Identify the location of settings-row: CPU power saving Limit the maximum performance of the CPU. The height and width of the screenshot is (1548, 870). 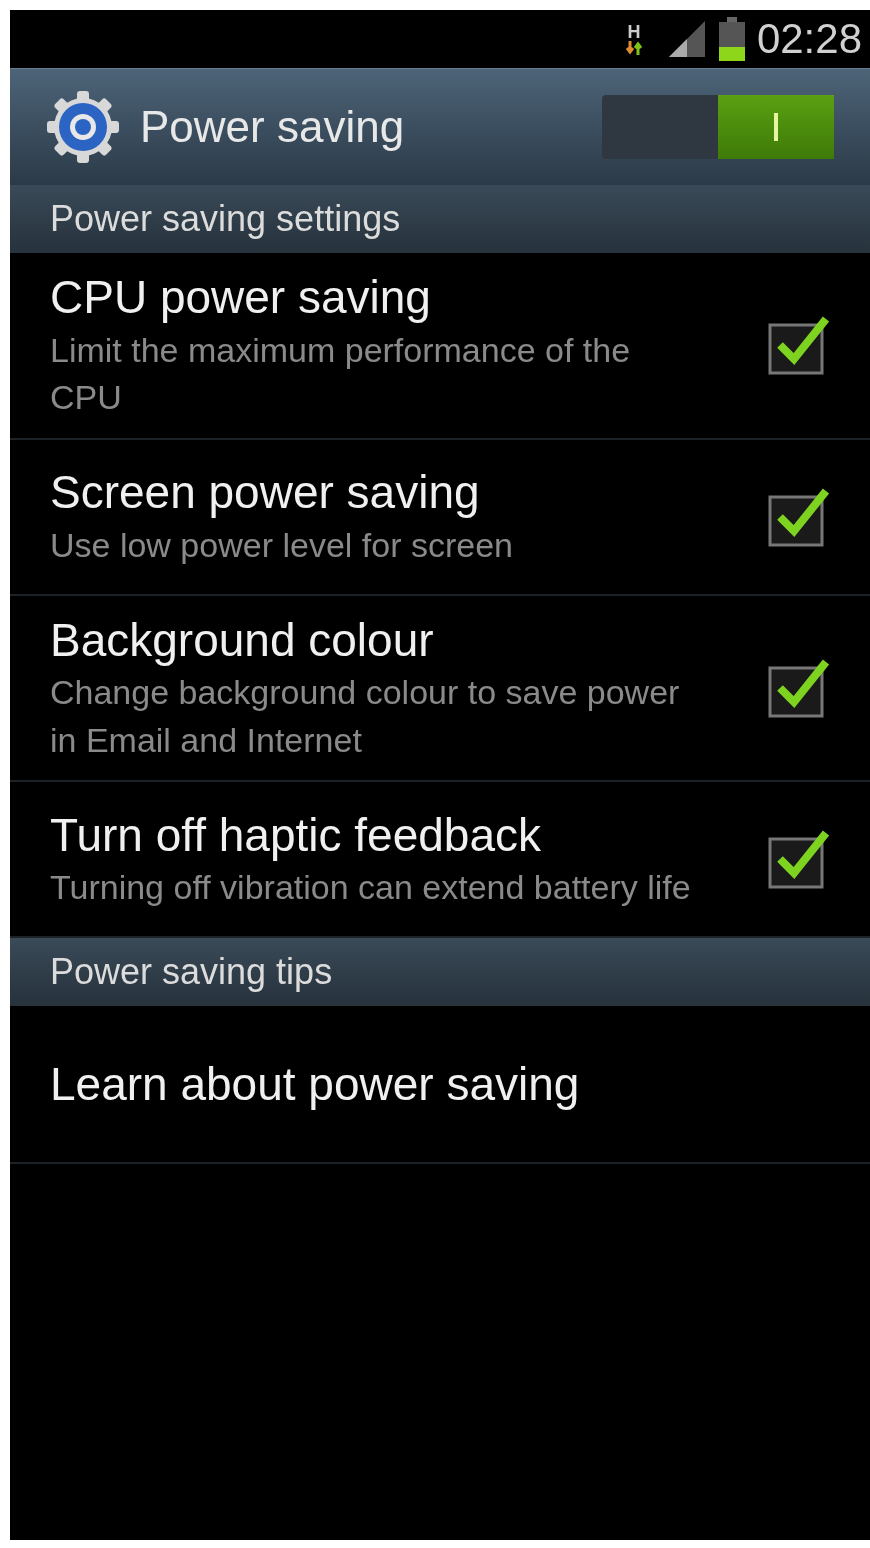
(440, 346).